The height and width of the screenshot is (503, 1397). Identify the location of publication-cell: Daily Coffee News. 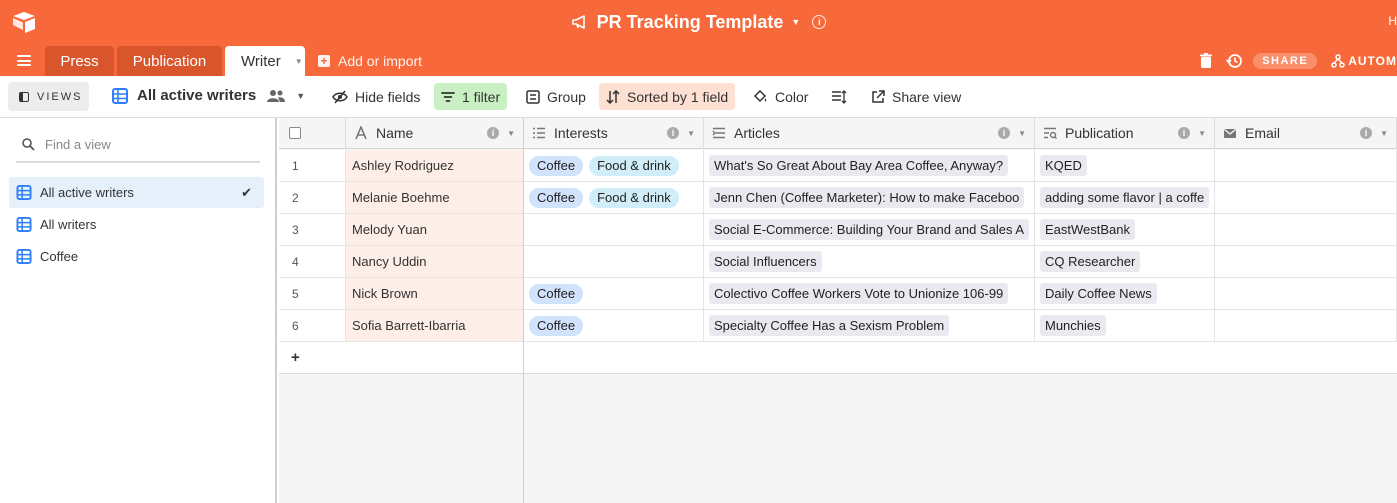
(1125, 294).